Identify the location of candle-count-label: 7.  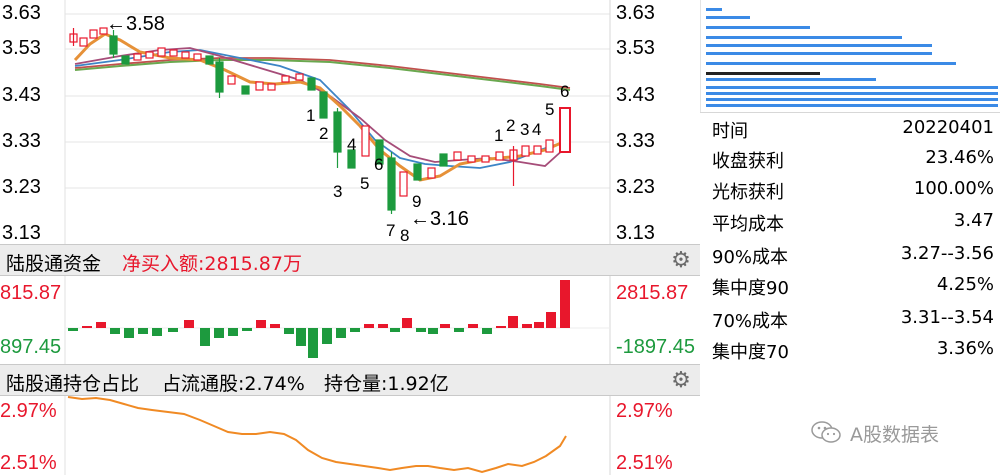
(391, 230).